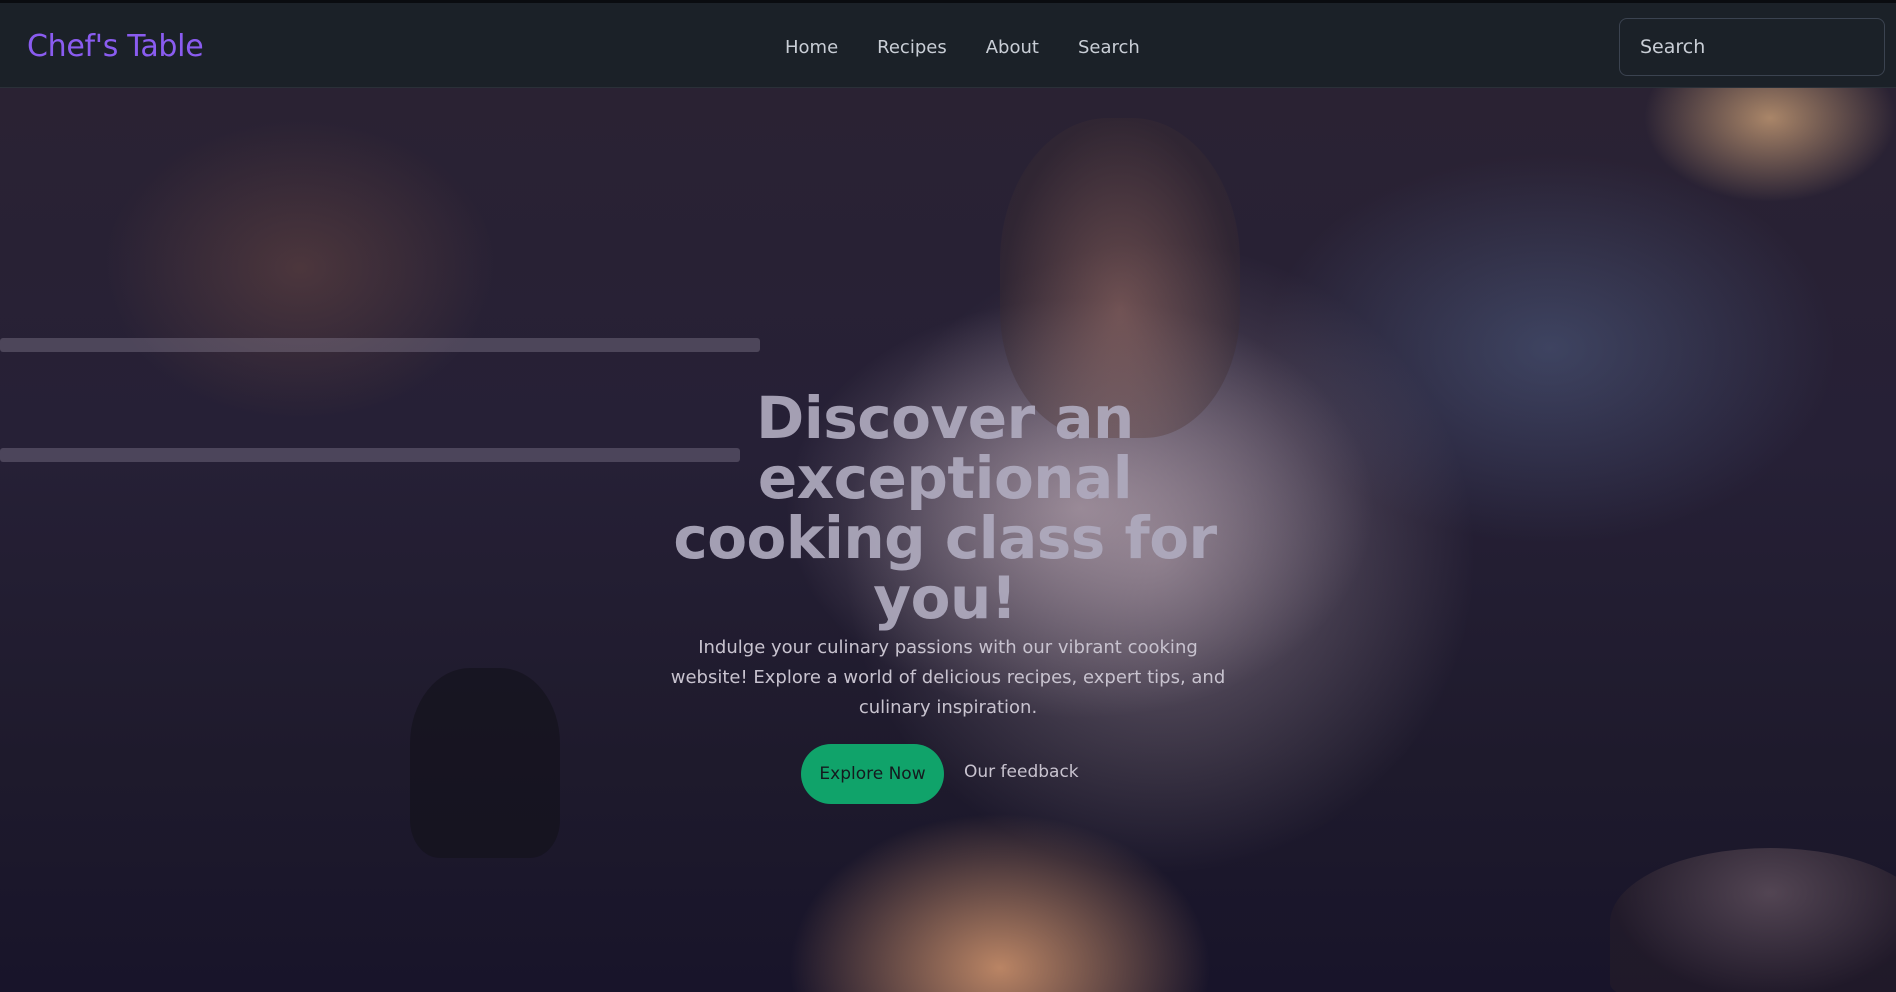  I want to click on search-input, so click(1752, 47).